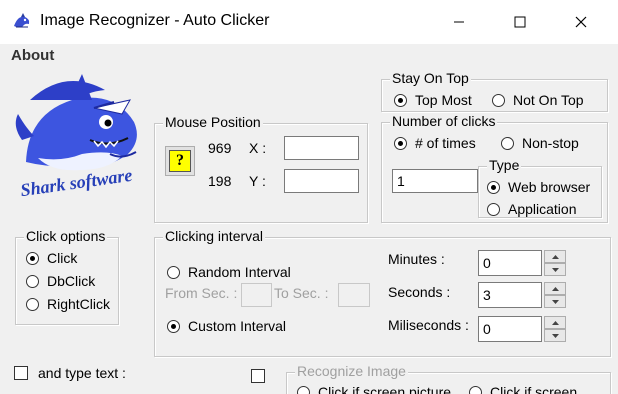  I want to click on dbclick-radio: DbClick, so click(60, 281).